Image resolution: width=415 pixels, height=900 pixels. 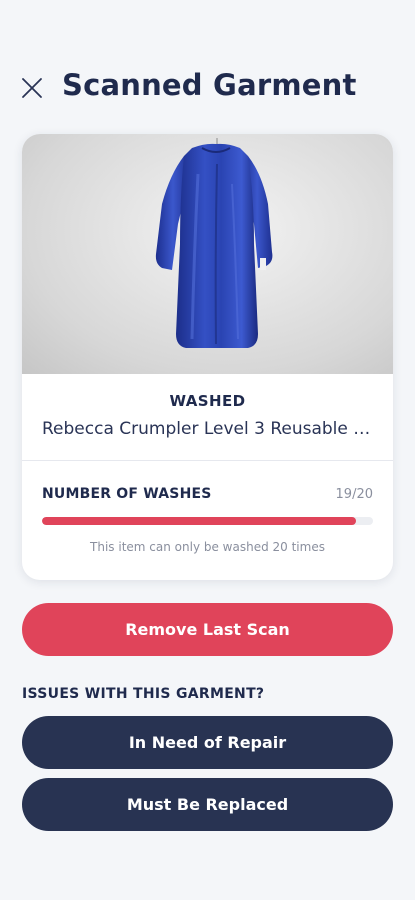 I want to click on garment-name: Rebecca Crumpler Level 3 Reusable Gown, so click(x=207, y=429).